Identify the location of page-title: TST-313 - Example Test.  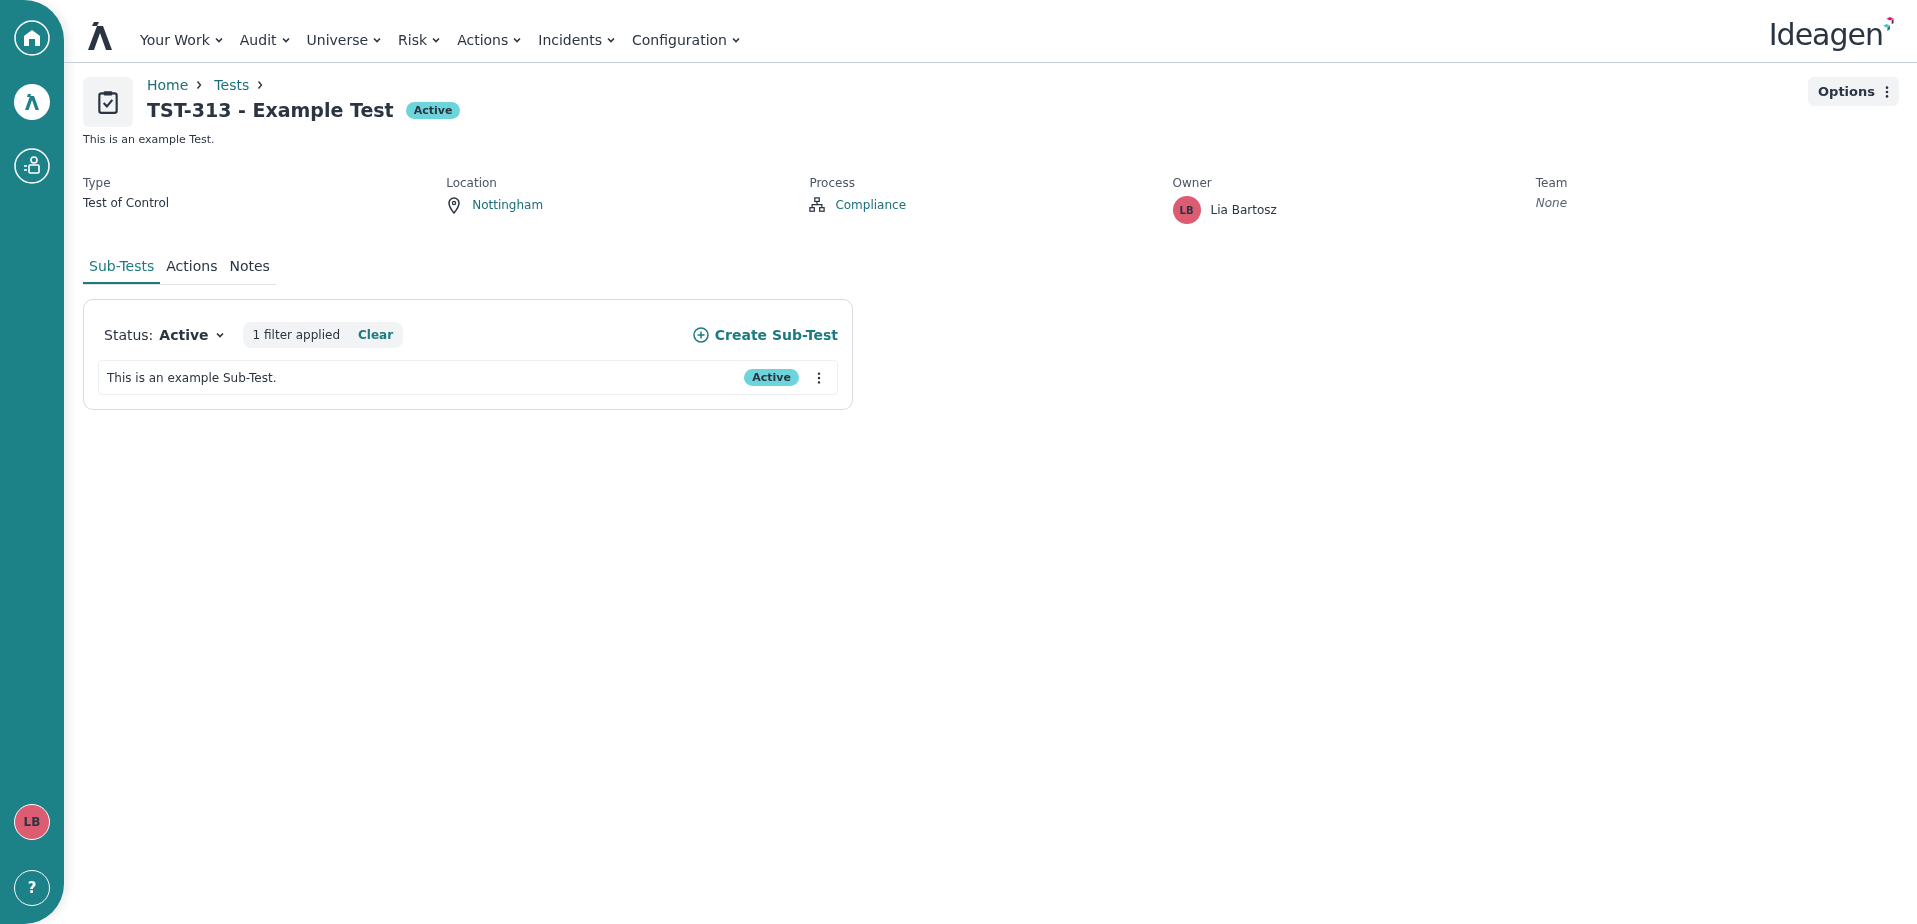
(270, 110).